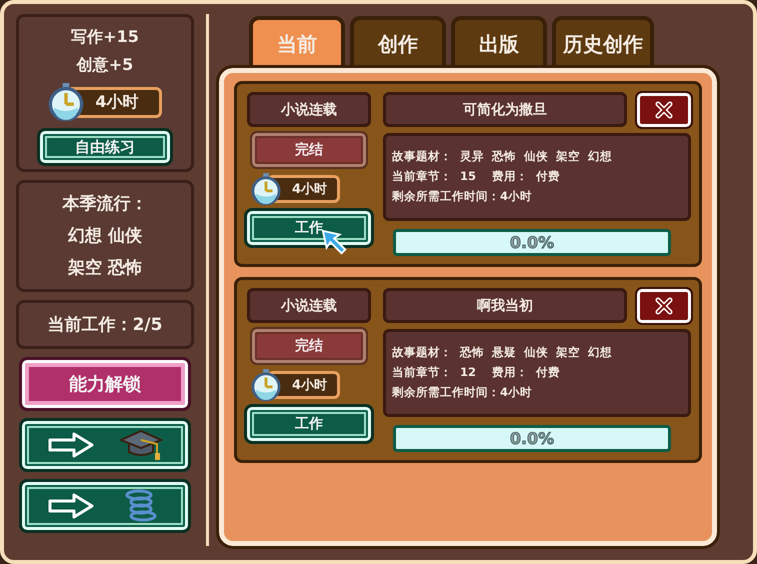 The width and height of the screenshot is (757, 564). What do you see at coordinates (505, 109) in the screenshot?
I see `work-title: 可简化为撒旦` at bounding box center [505, 109].